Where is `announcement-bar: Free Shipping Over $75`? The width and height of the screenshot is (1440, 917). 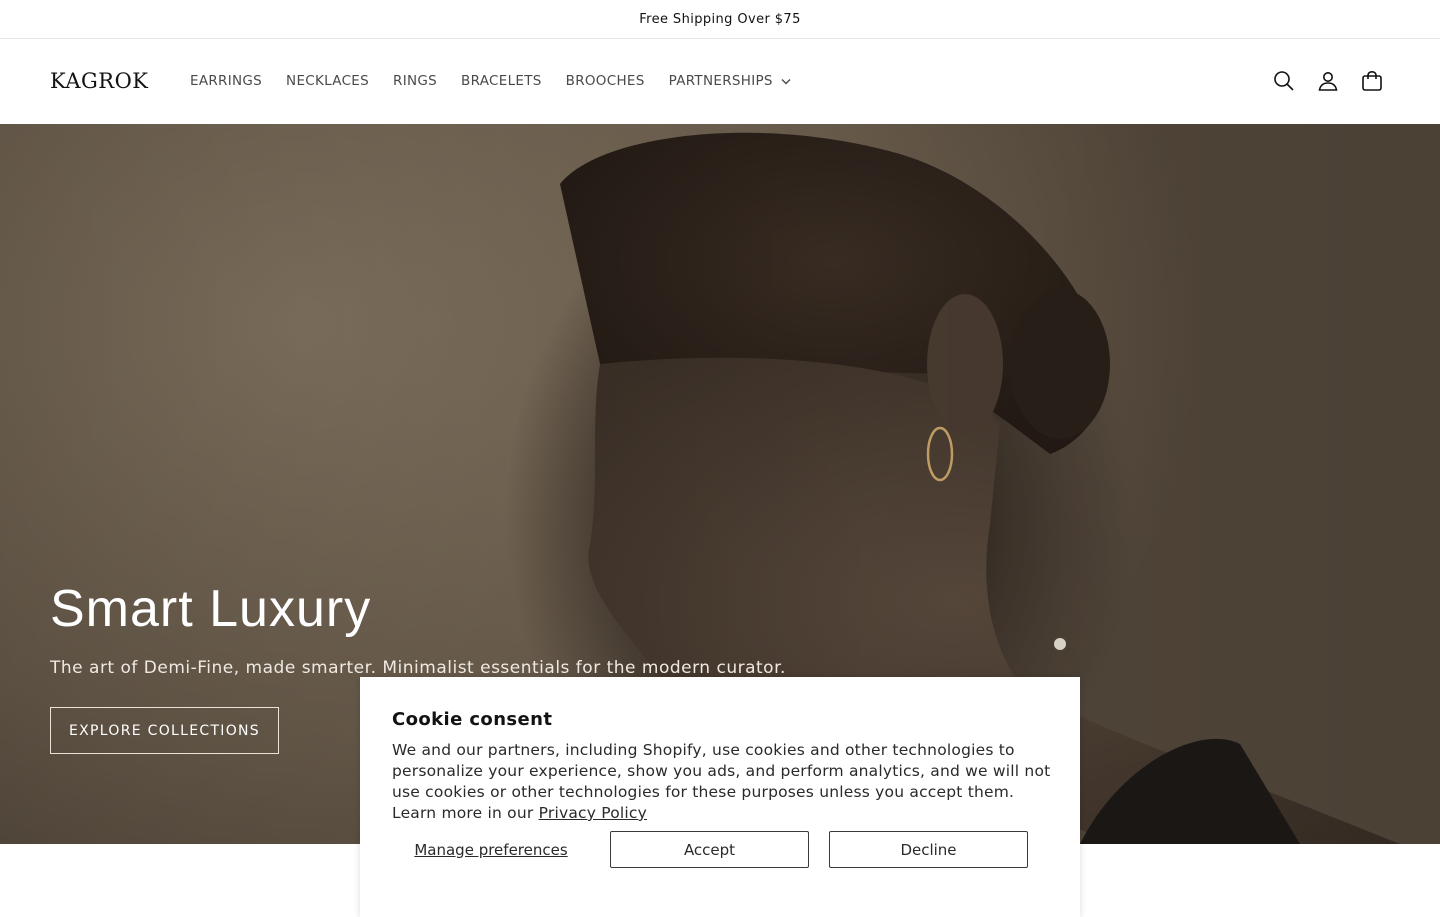 announcement-bar: Free Shipping Over $75 is located at coordinates (720, 19).